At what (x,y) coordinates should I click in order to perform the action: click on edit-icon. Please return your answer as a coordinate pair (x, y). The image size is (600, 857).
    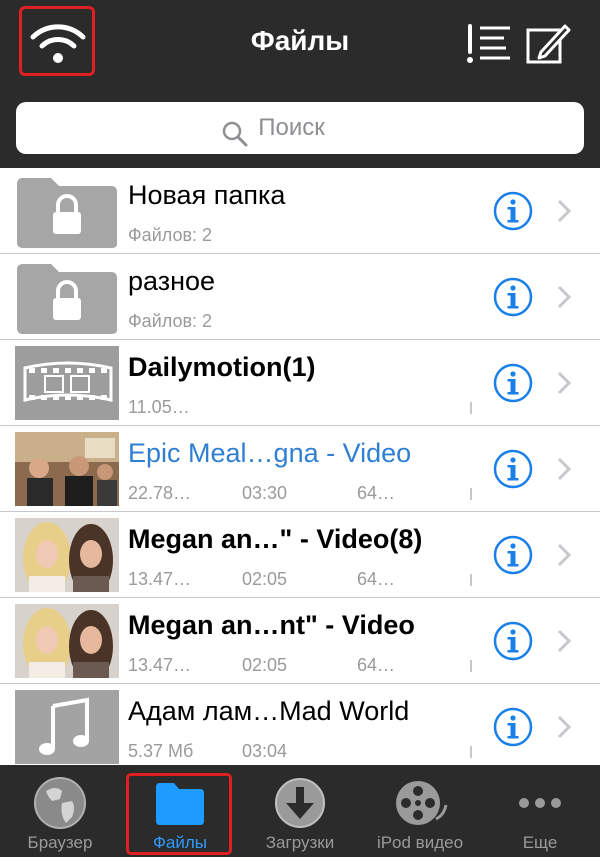
    Looking at the image, I should click on (548, 44).